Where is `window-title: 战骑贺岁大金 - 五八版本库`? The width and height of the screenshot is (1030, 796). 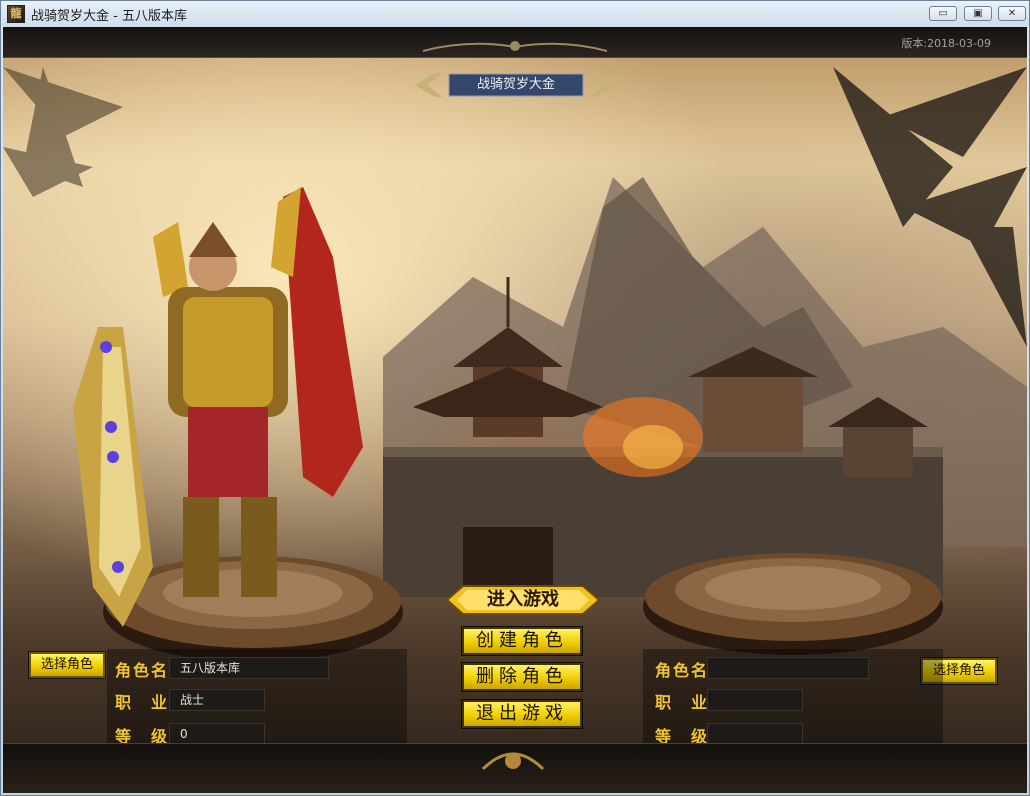 window-title: 战骑贺岁大金 - 五八版本库 is located at coordinates (109, 16).